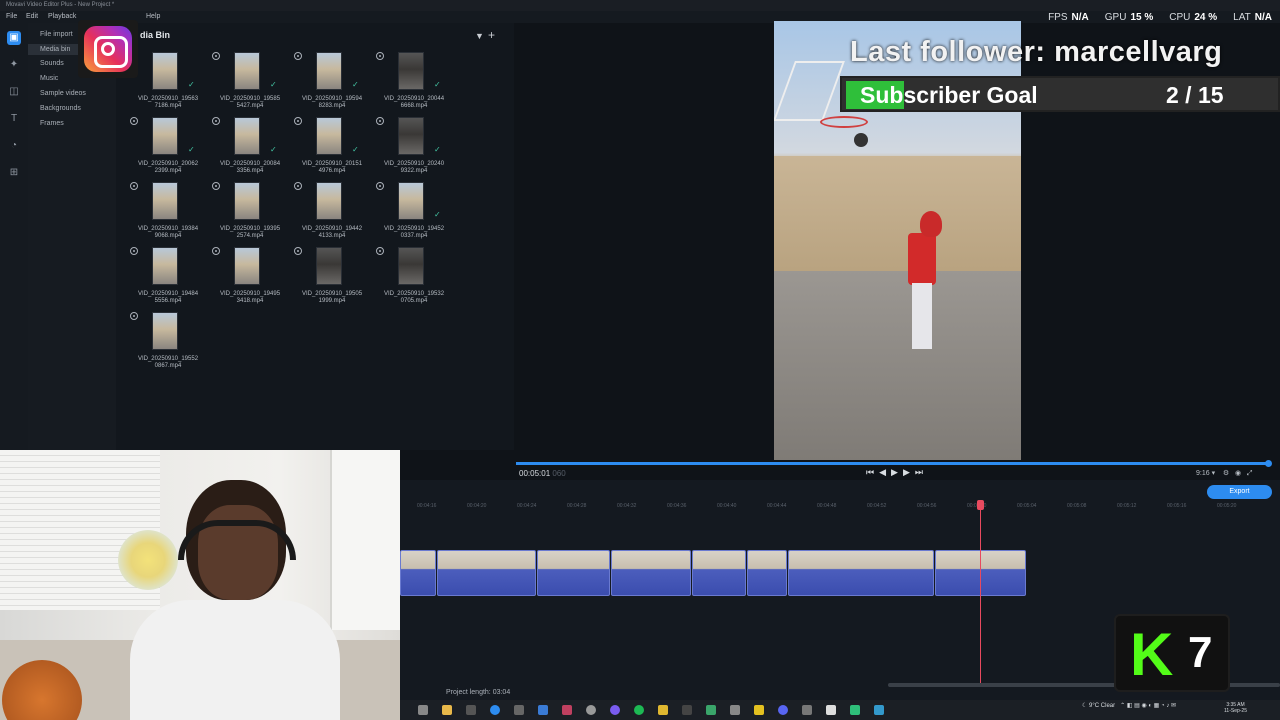 This screenshot has height=720, width=1280. I want to click on media-item: ✓ VID_20250910_20084 3356.mp4, so click(254, 149).